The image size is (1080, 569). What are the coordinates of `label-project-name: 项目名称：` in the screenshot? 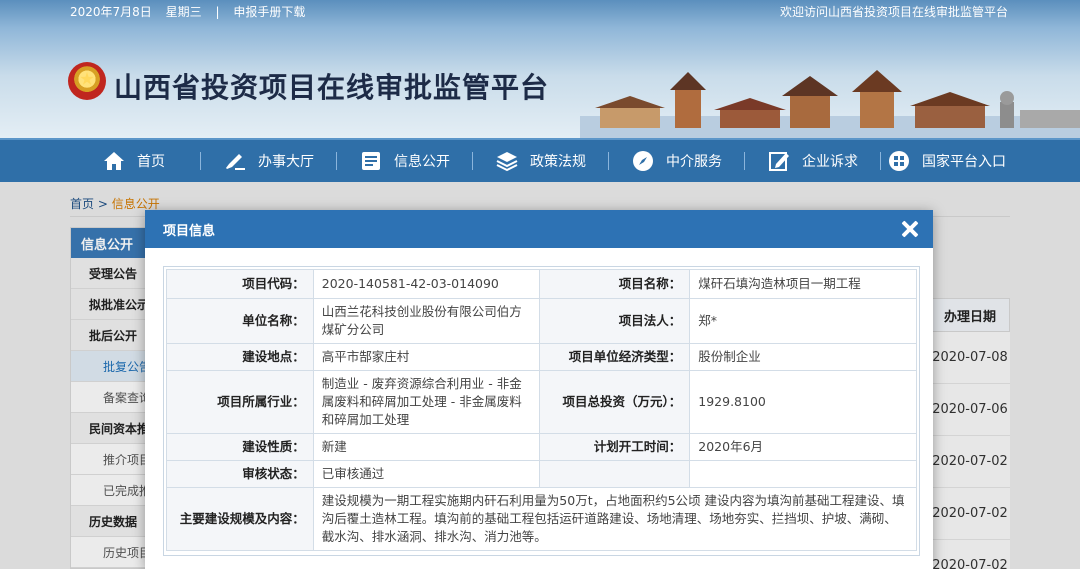 It's located at (615, 284).